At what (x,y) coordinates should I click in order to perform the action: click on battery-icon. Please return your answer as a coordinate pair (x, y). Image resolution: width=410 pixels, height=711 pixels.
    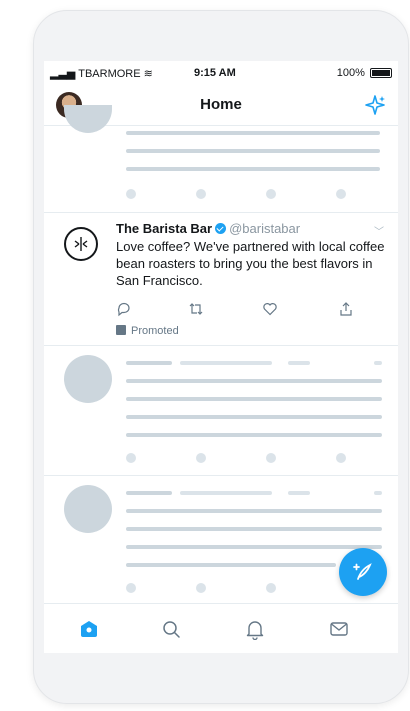
    Looking at the image, I should click on (381, 73).